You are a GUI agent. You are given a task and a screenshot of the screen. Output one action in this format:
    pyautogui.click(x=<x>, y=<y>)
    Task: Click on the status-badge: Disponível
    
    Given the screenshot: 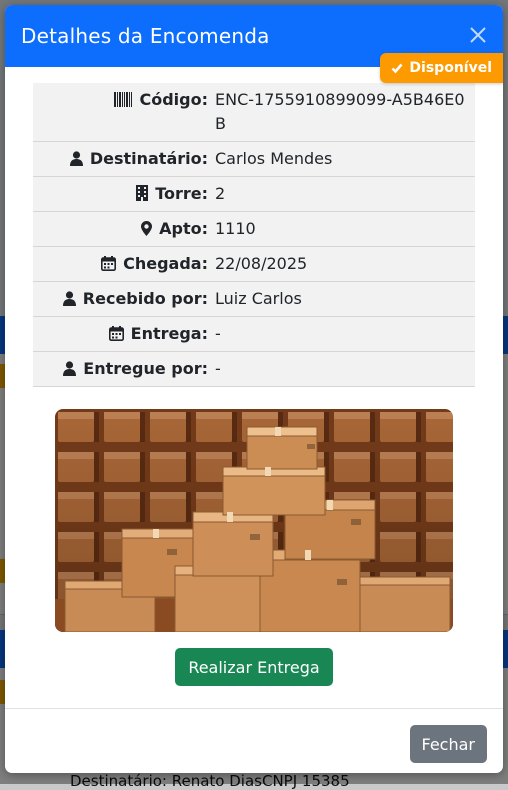 What is the action you would take?
    pyautogui.click(x=441, y=68)
    